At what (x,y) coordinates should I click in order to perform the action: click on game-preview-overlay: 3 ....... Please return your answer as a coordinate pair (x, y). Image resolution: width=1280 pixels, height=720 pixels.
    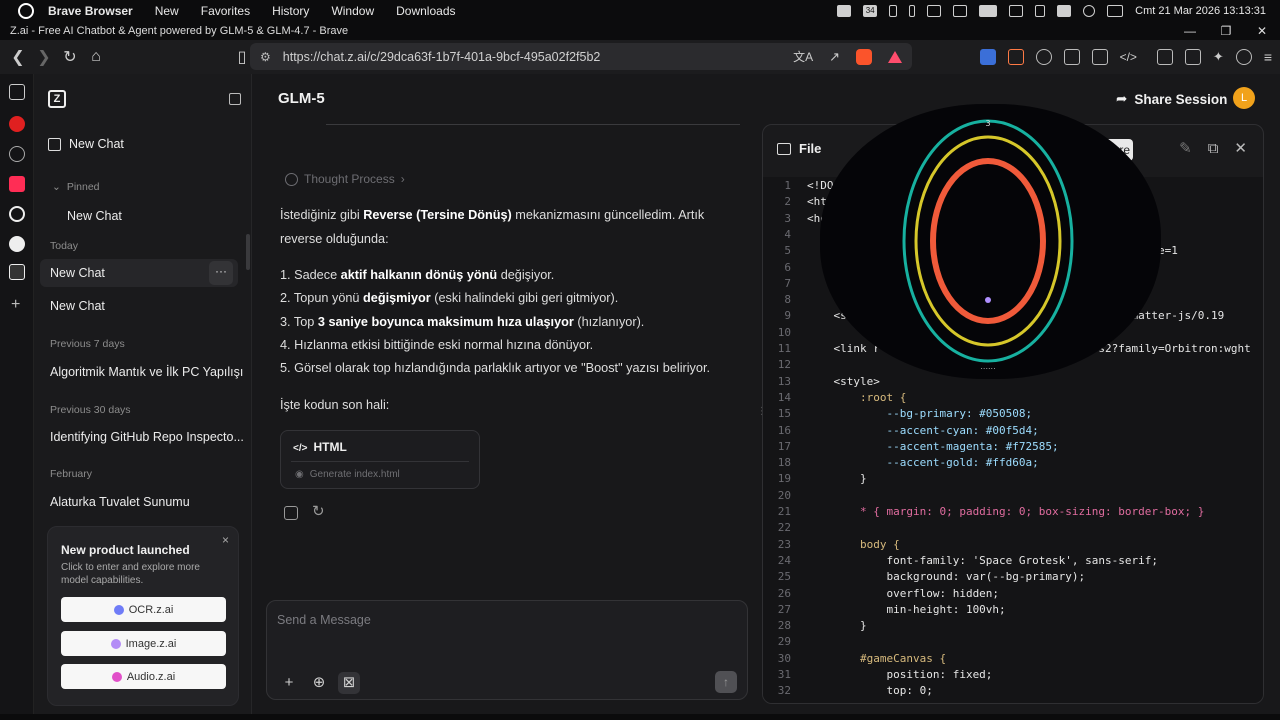
    Looking at the image, I should click on (990, 241).